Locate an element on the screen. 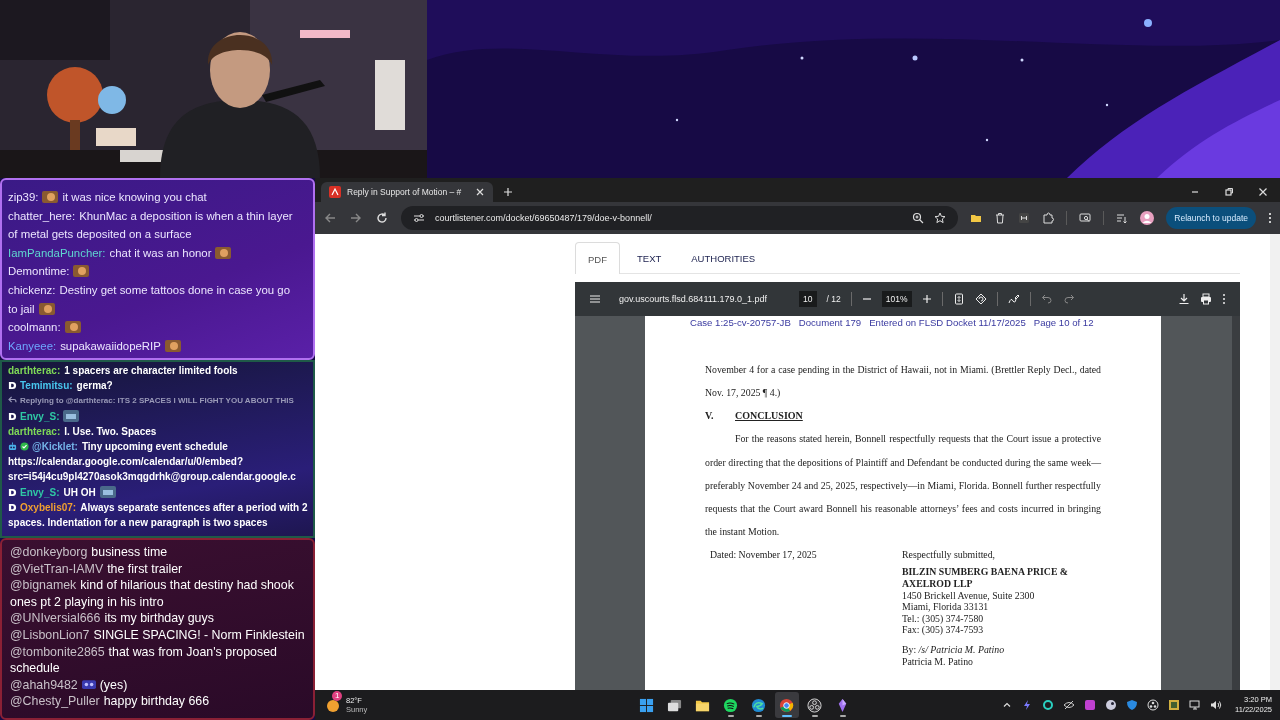 The width and height of the screenshot is (1280, 720). zoom-in-icon is located at coordinates (926, 299).